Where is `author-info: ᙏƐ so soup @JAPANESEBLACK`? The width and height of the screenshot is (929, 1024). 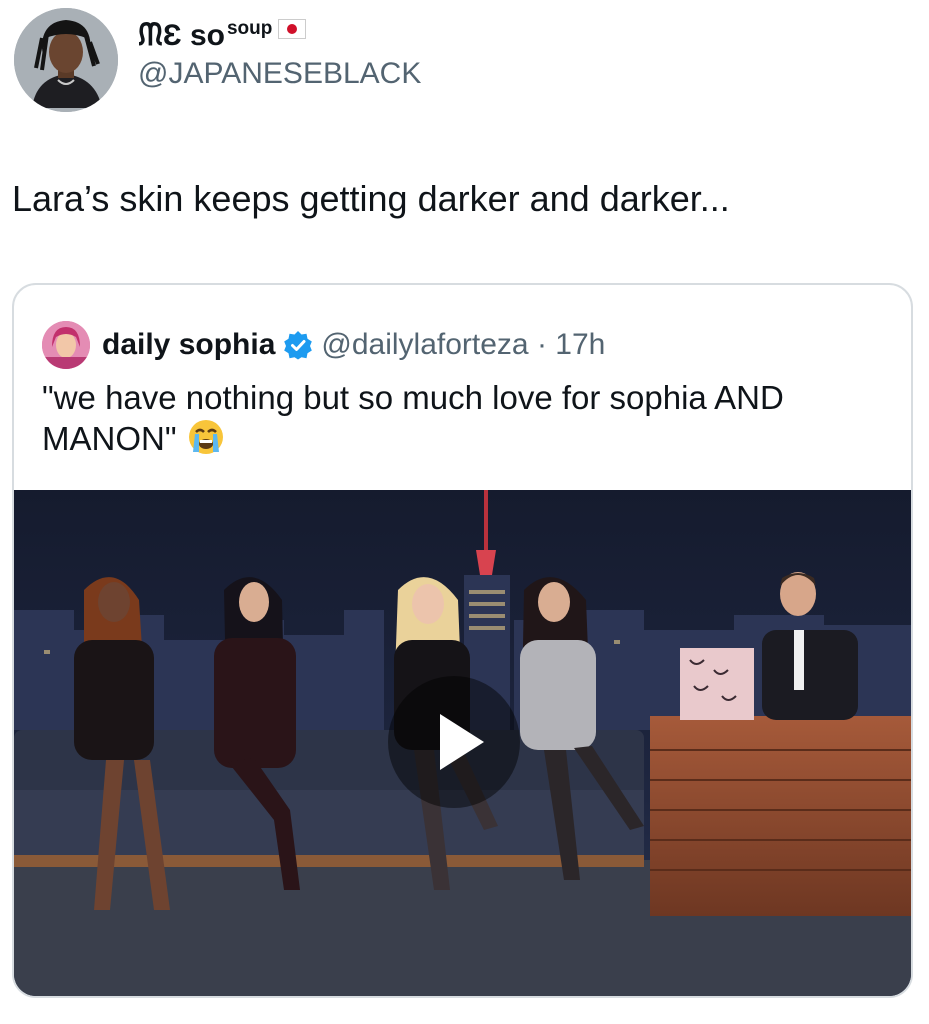 author-info: ᙏƐ so soup @JAPANESEBLACK is located at coordinates (279, 54).